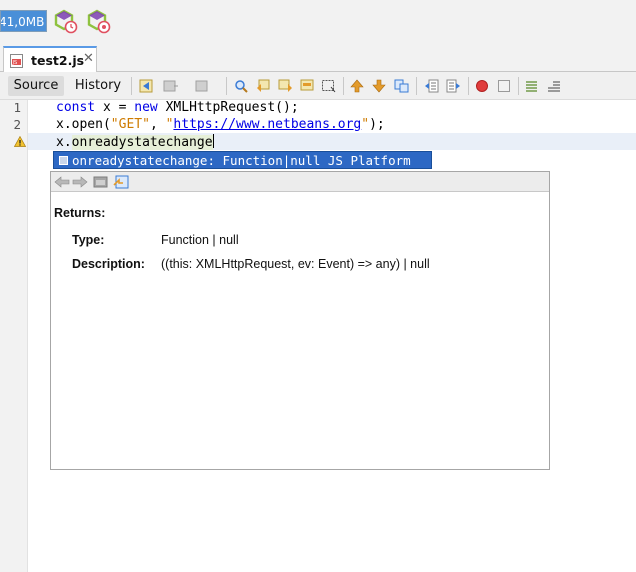  What do you see at coordinates (108, 264) in the screenshot?
I see `description-label: Description:` at bounding box center [108, 264].